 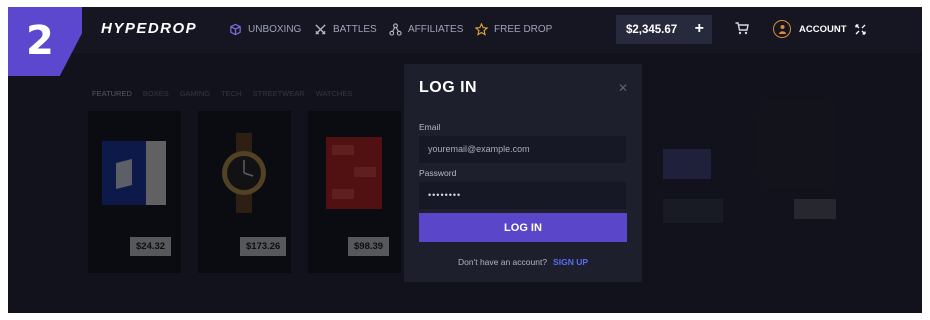 What do you see at coordinates (436, 29) in the screenshot?
I see `nav-label: AFFILIATES` at bounding box center [436, 29].